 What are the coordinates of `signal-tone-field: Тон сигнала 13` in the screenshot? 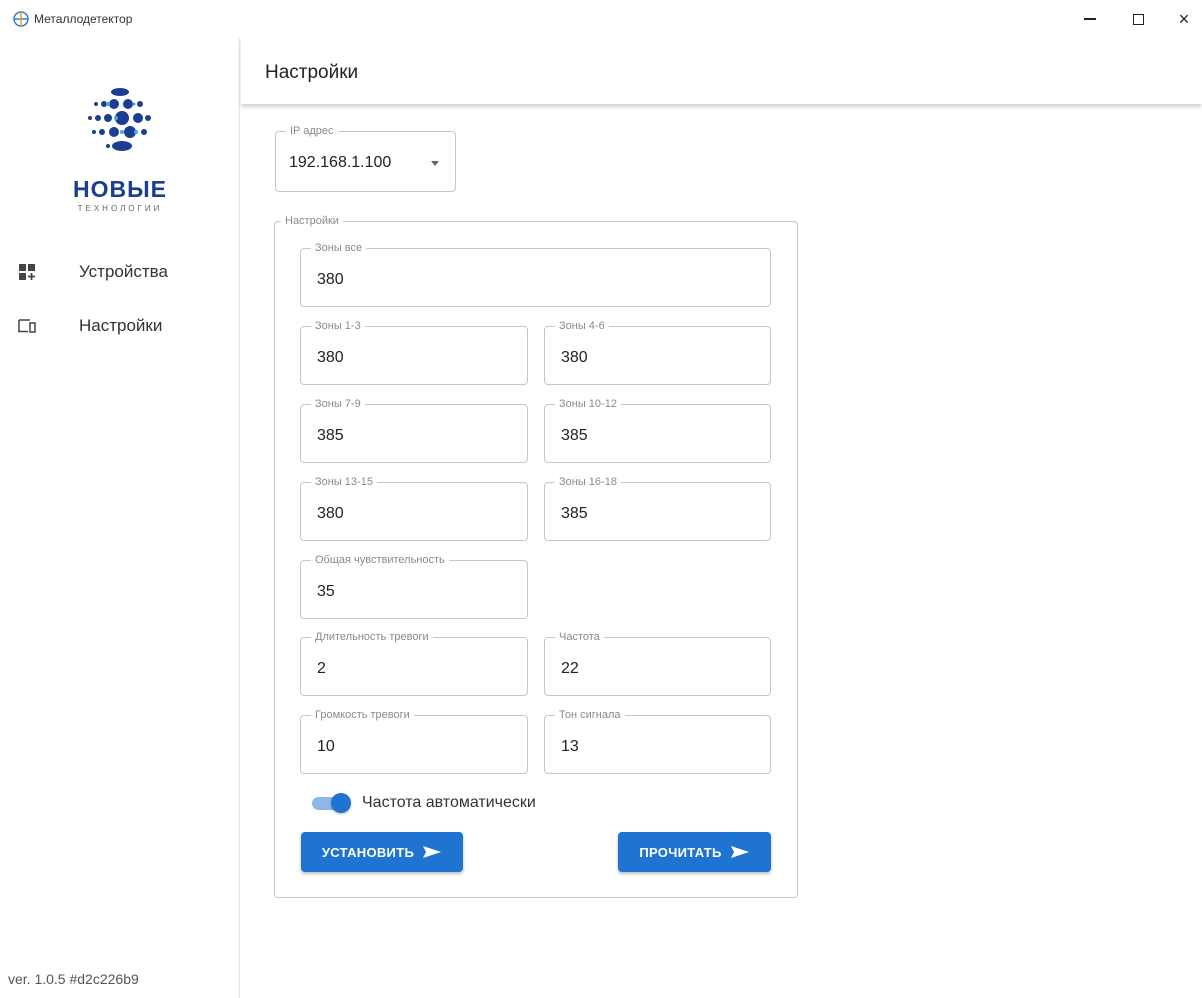 It's located at (657, 741).